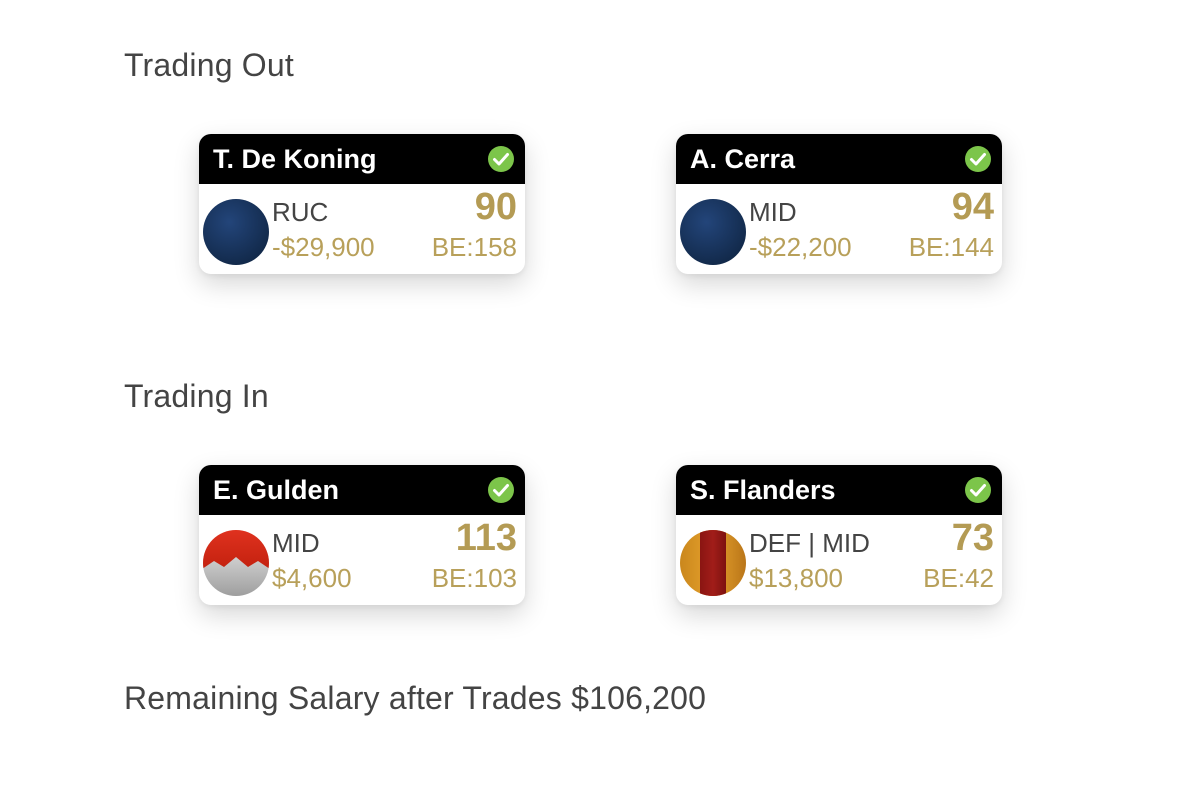 The width and height of the screenshot is (1200, 803). Describe the element at coordinates (474, 578) in the screenshot. I see `breakeven: BE:103` at that location.